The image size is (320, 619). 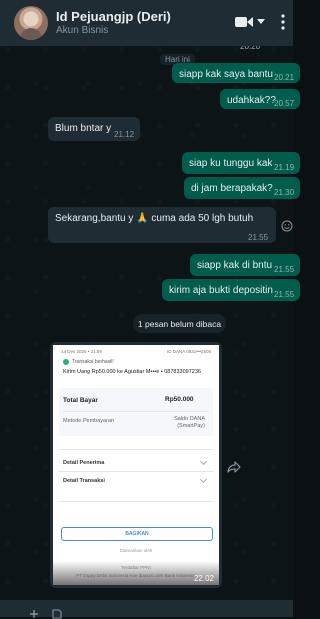 I want to click on message-composer, so click(x=146, y=608).